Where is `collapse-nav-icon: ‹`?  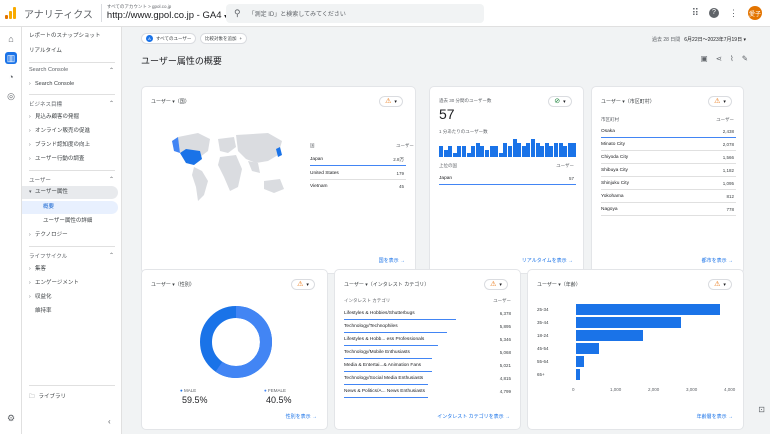 collapse-nav-icon: ‹ is located at coordinates (109, 421).